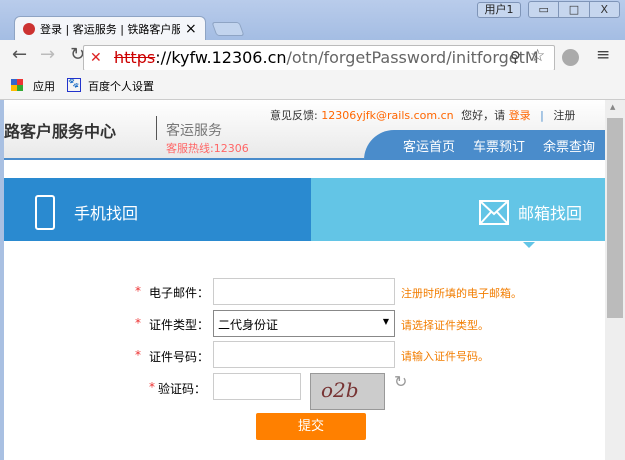 The width and height of the screenshot is (625, 460). I want to click on apps-grid-icon, so click(17, 85).